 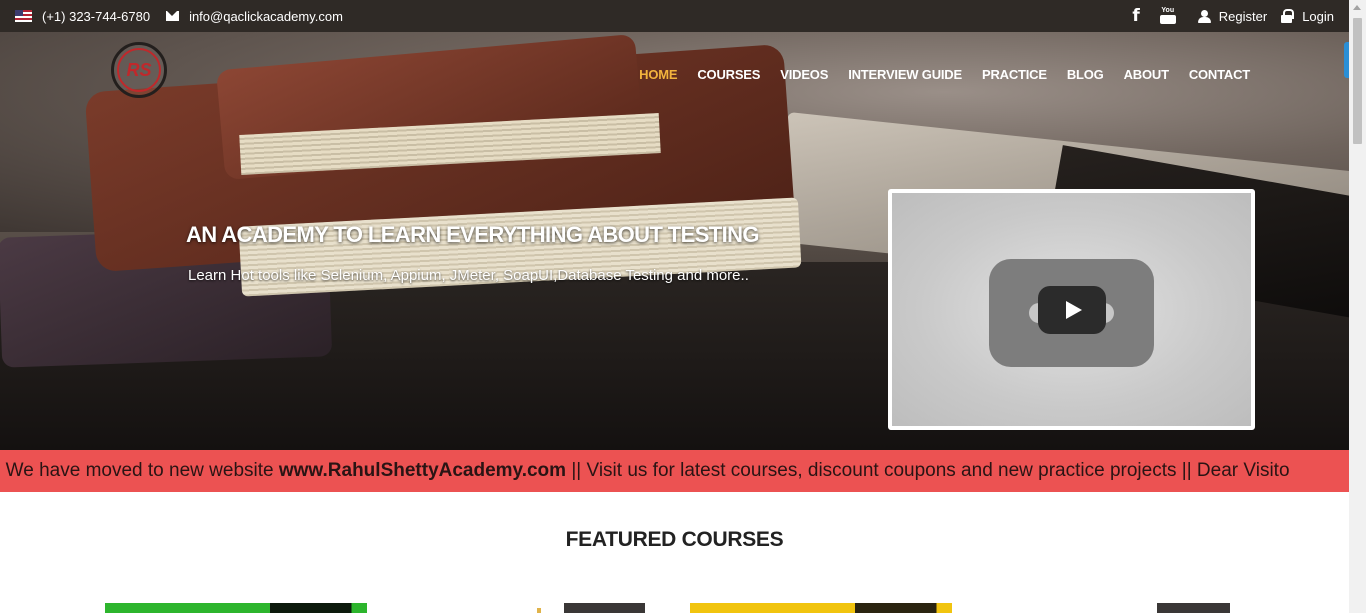 I want to click on nav-about: ABOUT, so click(x=1146, y=74).